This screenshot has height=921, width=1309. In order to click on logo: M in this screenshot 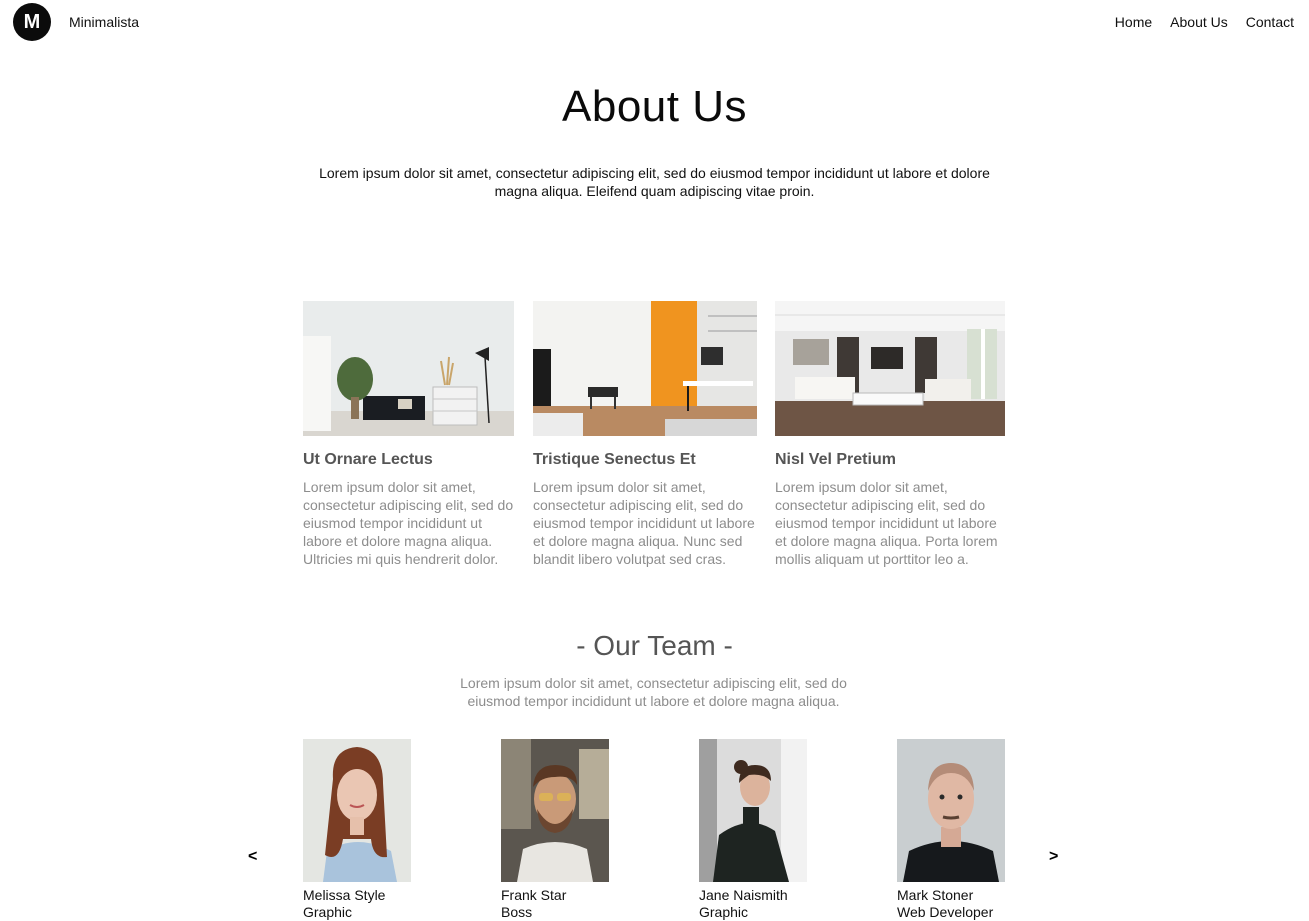, I will do `click(32, 22)`.